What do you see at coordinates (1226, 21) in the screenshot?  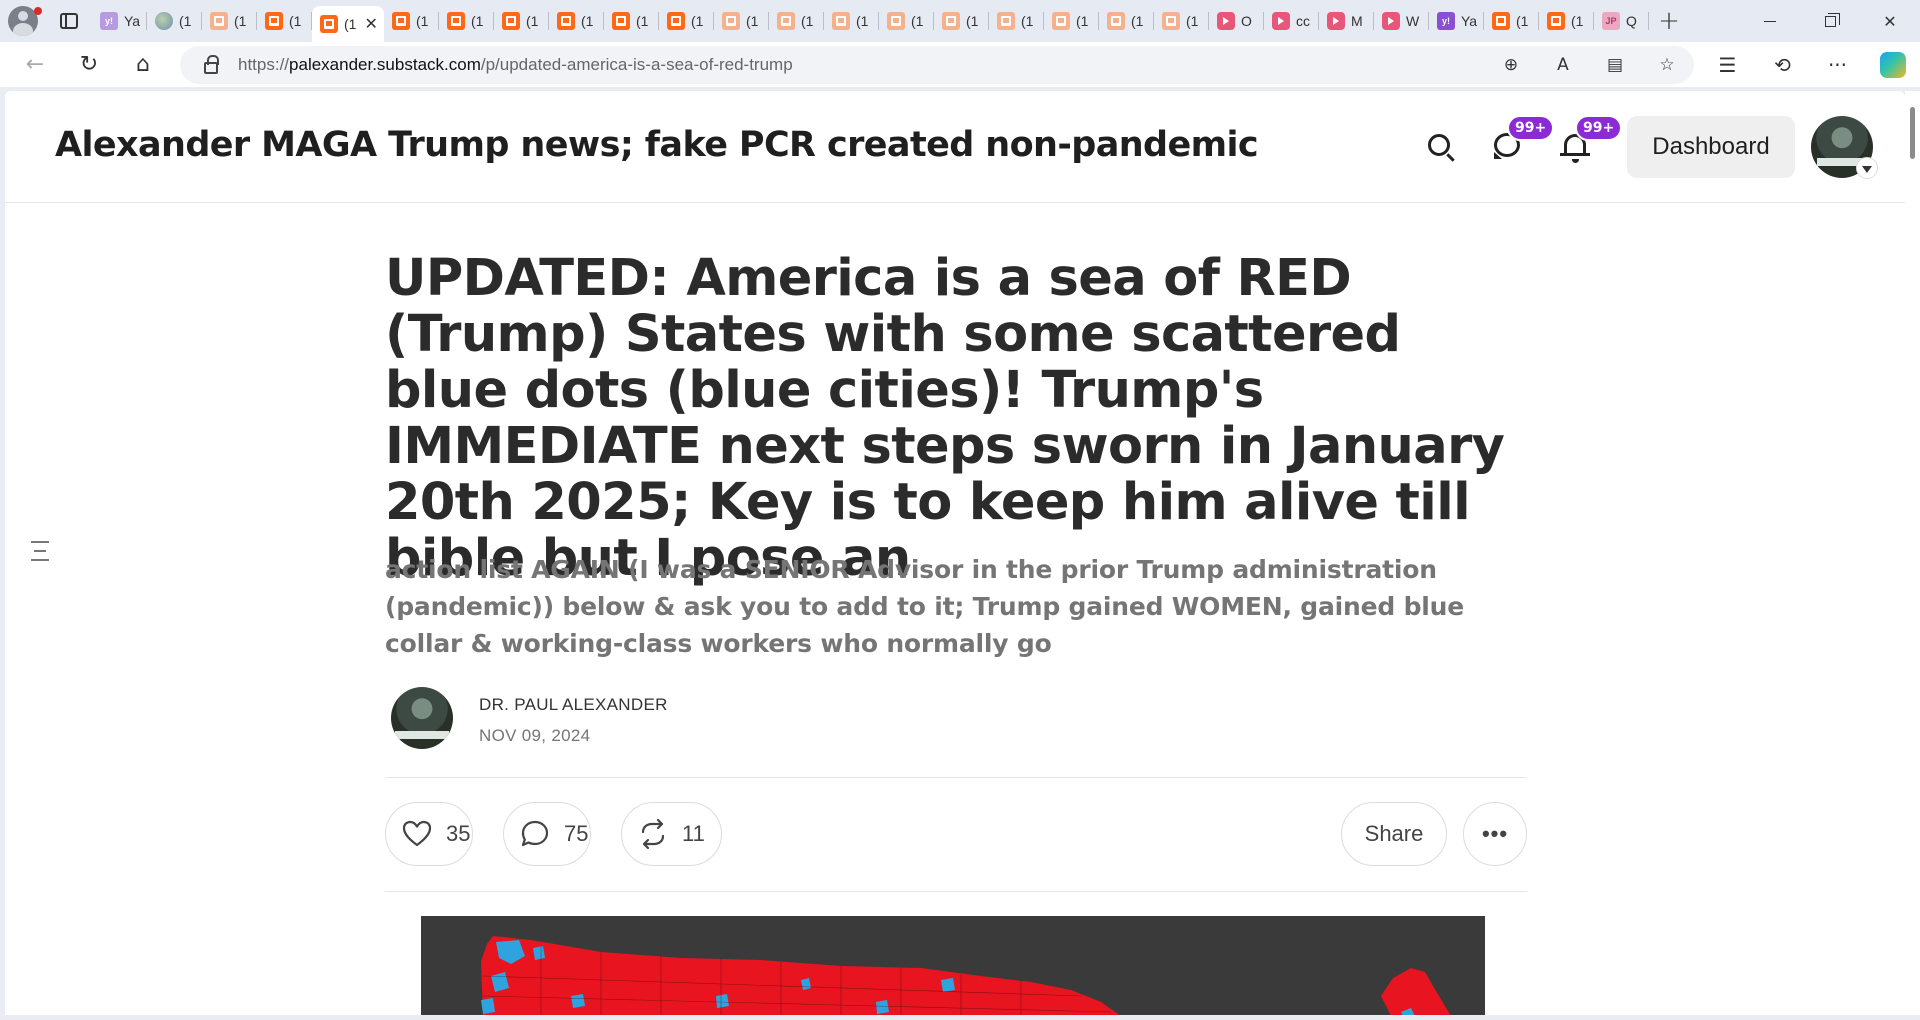 I see `youtube-favicon-icon` at bounding box center [1226, 21].